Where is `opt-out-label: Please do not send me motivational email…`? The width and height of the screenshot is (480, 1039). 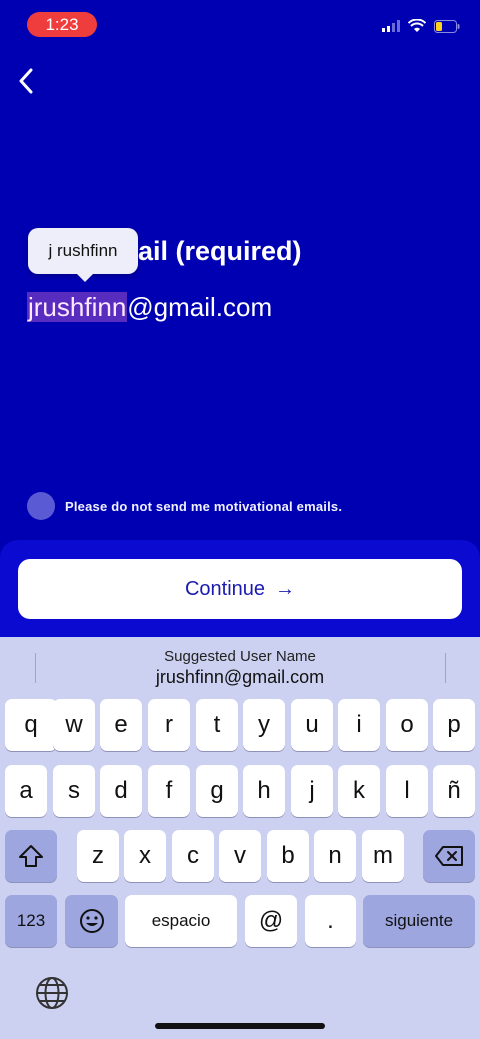
opt-out-label: Please do not send me motivational email… is located at coordinates (204, 506).